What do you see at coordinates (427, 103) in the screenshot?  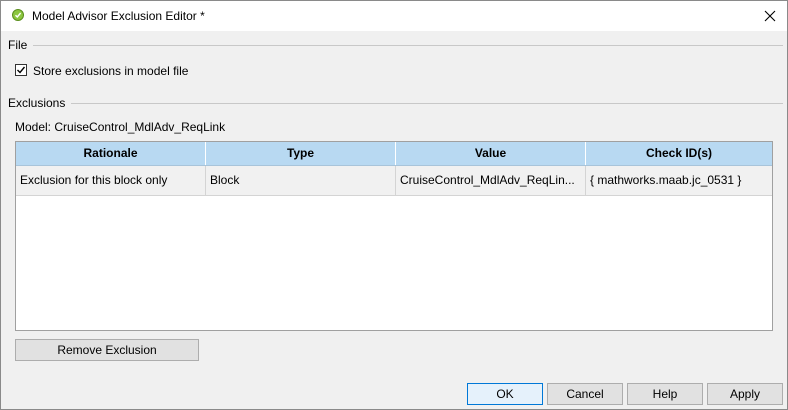 I see `exclusions-section-divider` at bounding box center [427, 103].